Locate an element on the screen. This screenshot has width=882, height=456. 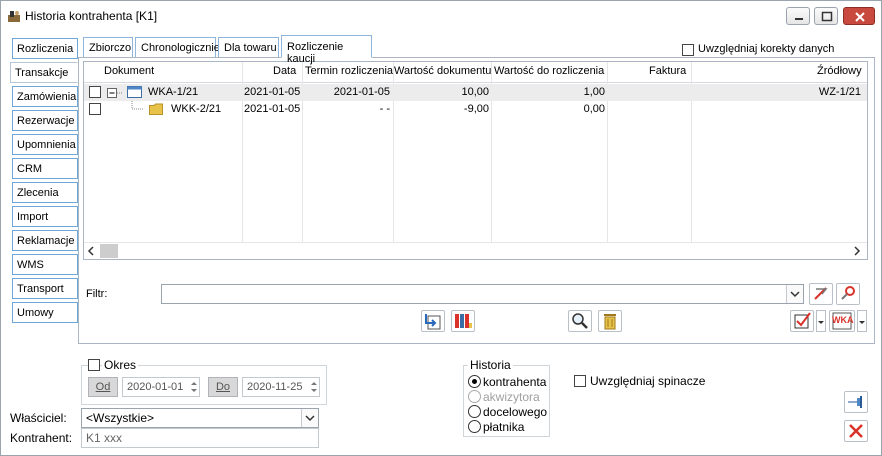
sidebar-item-label: Rozliczenia is located at coordinates (45, 49).